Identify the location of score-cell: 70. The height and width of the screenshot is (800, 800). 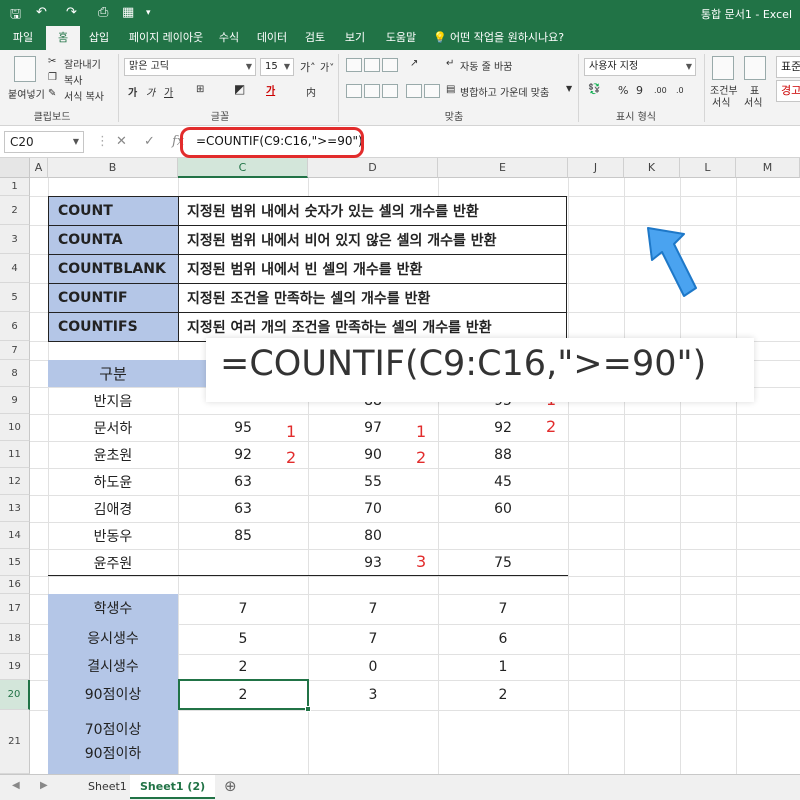
(373, 508).